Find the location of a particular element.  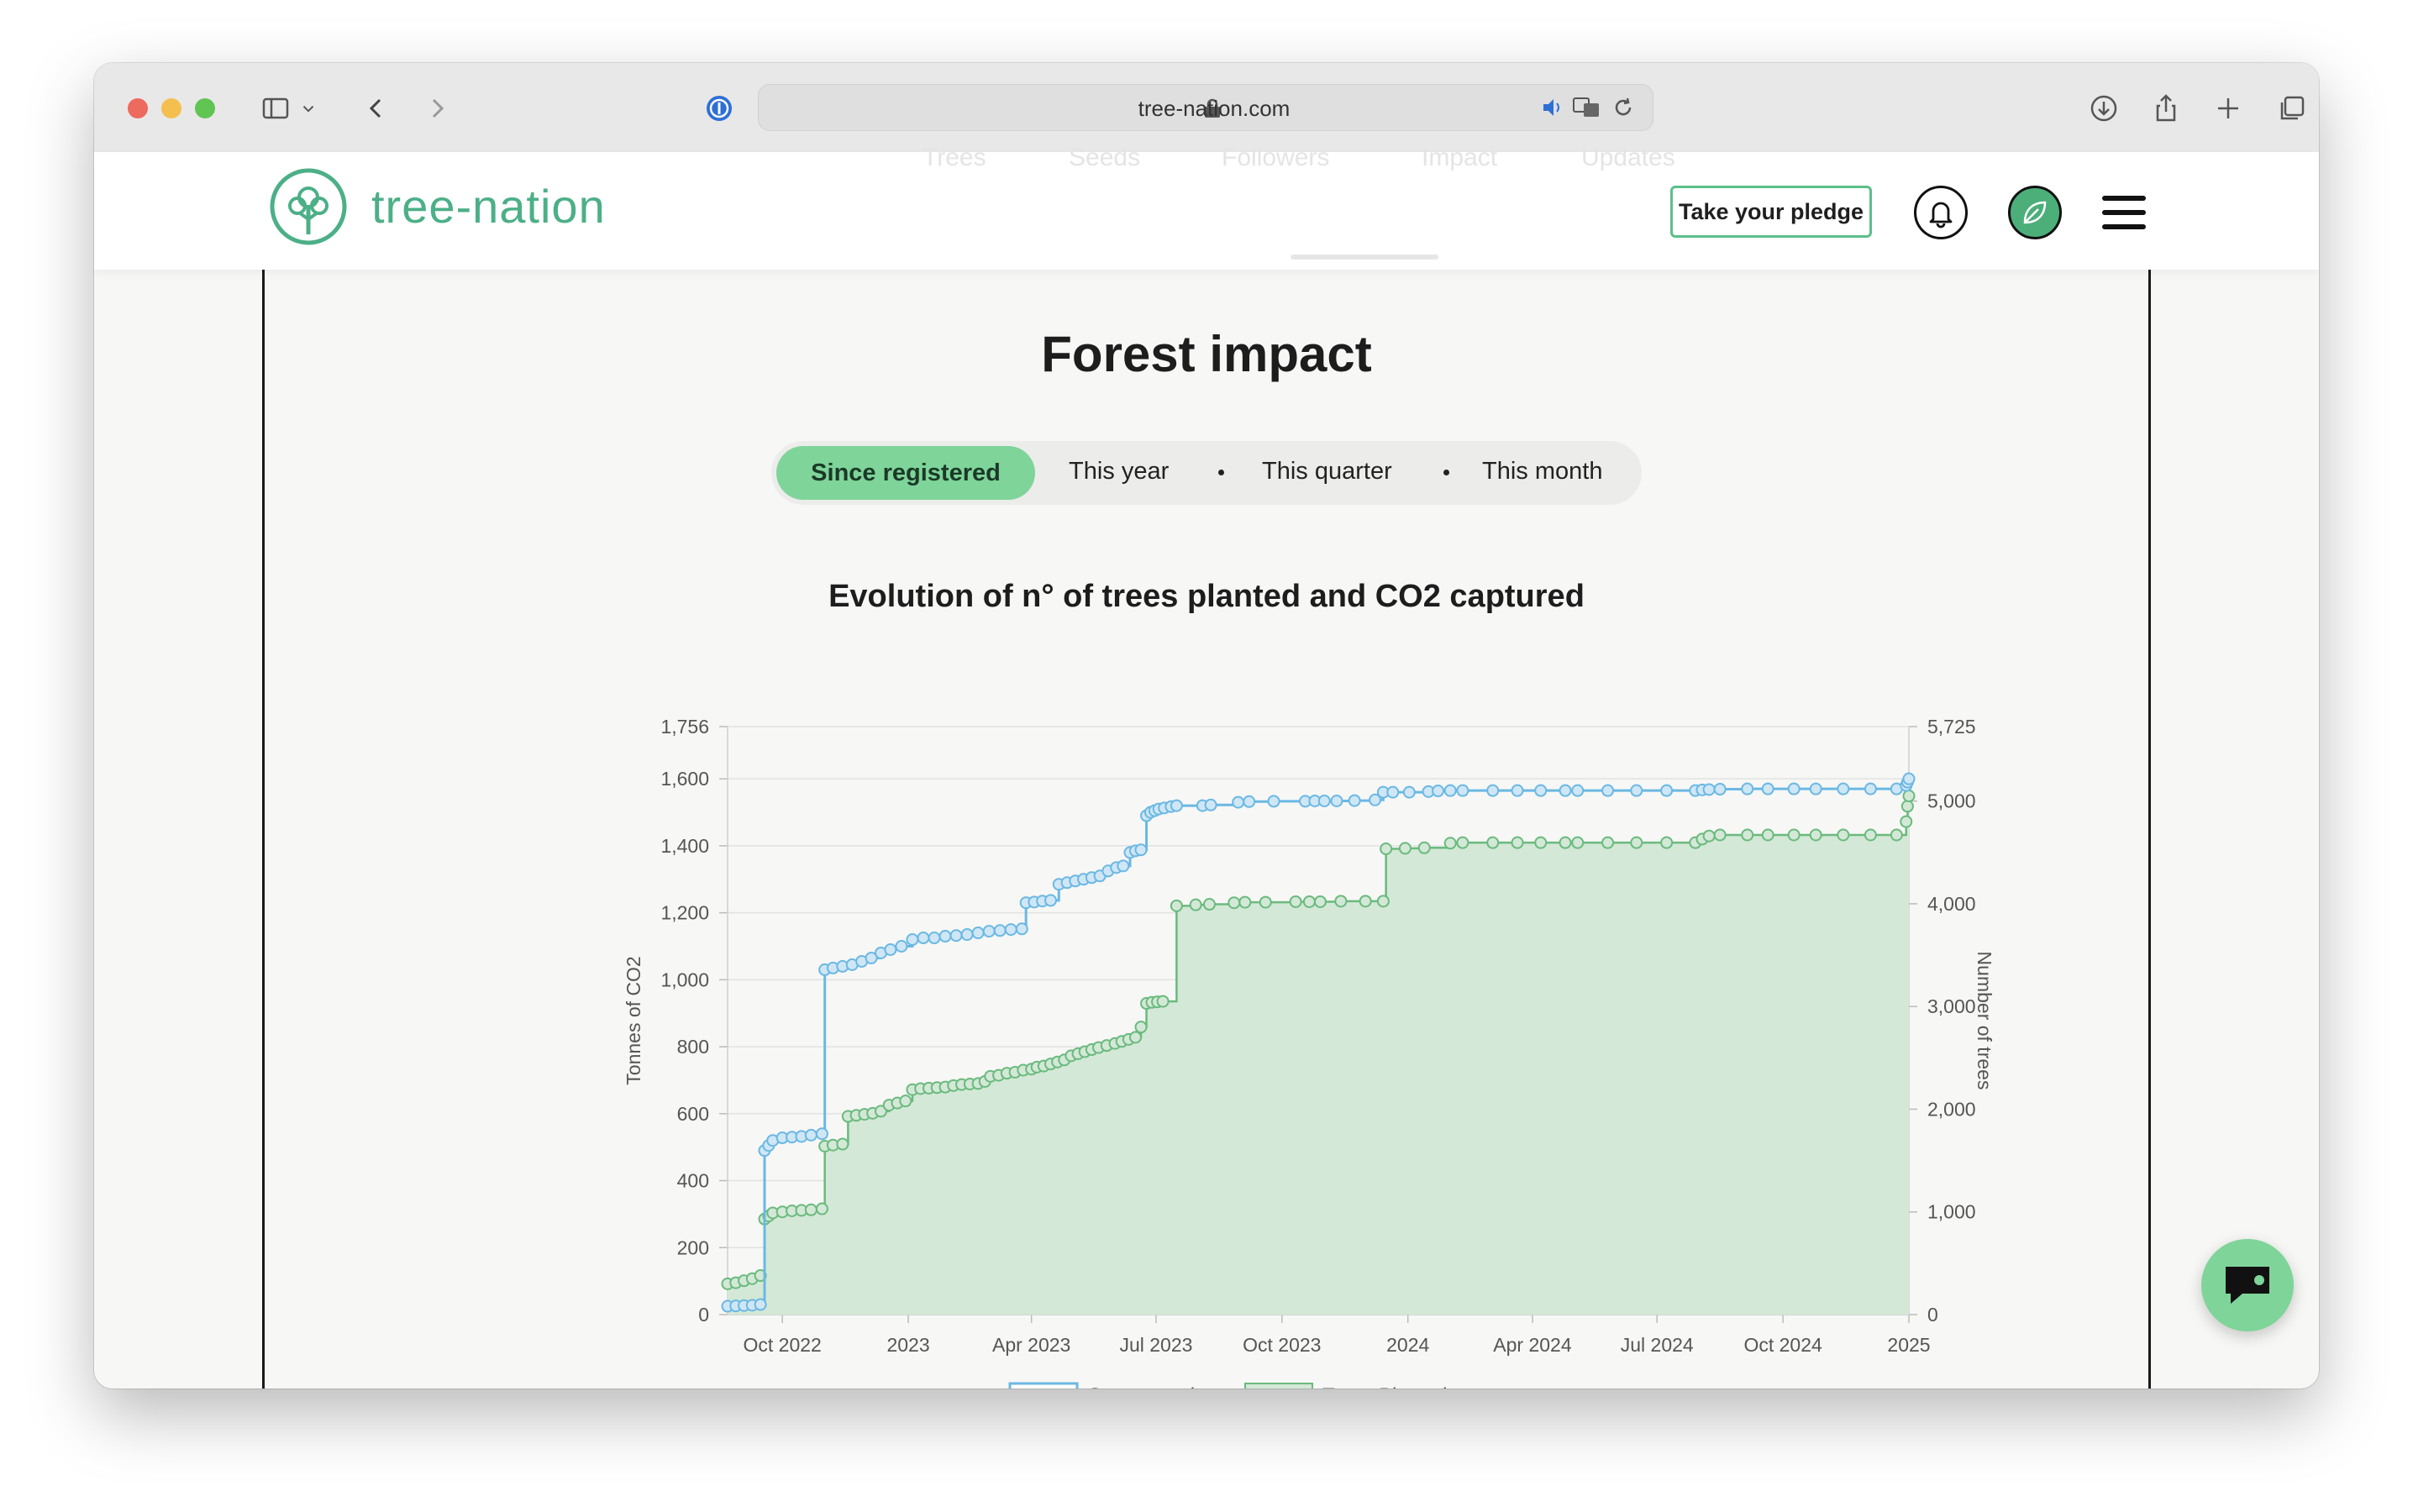

profile-avatar-button is located at coordinates (2035, 212).